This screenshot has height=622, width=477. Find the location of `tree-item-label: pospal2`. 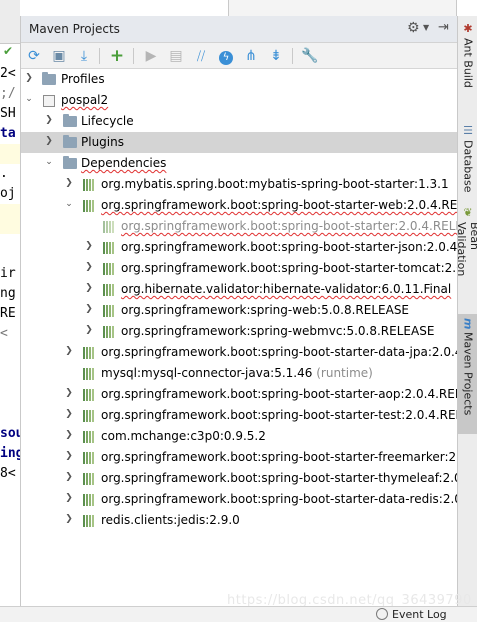

tree-item-label: pospal2 is located at coordinates (85, 100).